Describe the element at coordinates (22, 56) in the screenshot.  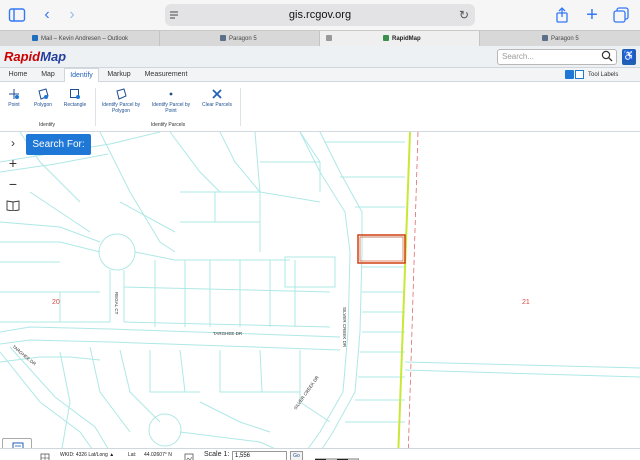
I see `logo-part1: Rapid` at that location.